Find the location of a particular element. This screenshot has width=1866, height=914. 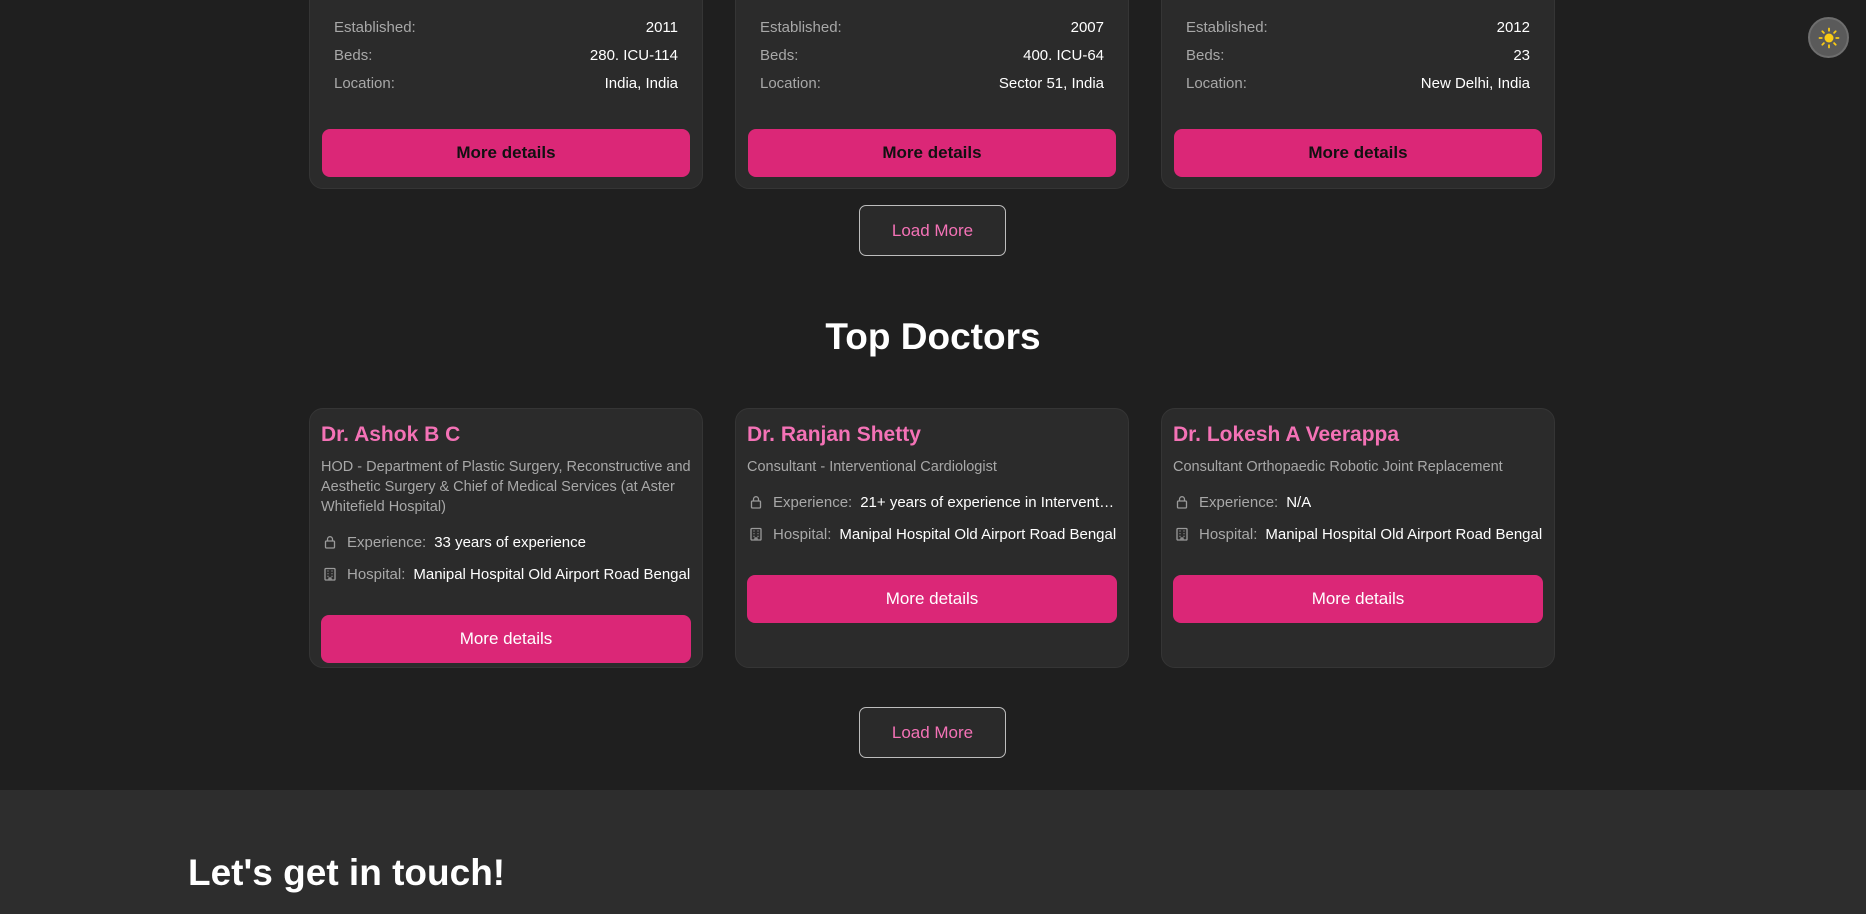

beds-row: Beds: 23 is located at coordinates (1358, 55).